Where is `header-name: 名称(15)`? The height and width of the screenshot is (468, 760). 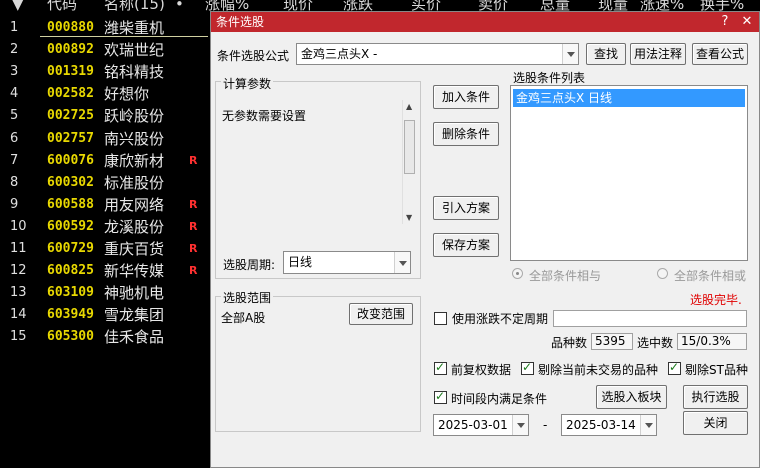 header-name: 名称(15) is located at coordinates (134, 6).